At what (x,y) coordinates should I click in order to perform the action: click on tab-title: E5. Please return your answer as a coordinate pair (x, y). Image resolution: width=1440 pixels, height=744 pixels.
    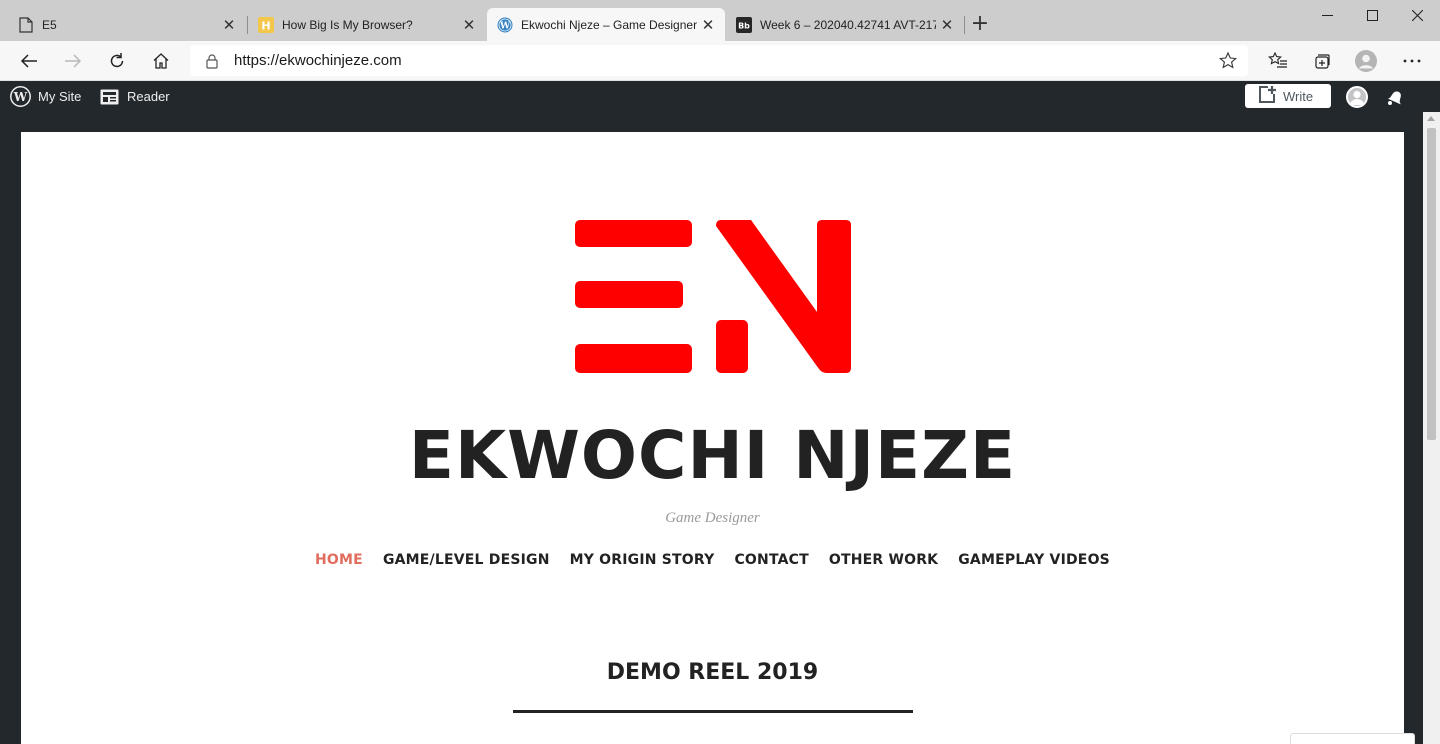
    Looking at the image, I should click on (49, 24).